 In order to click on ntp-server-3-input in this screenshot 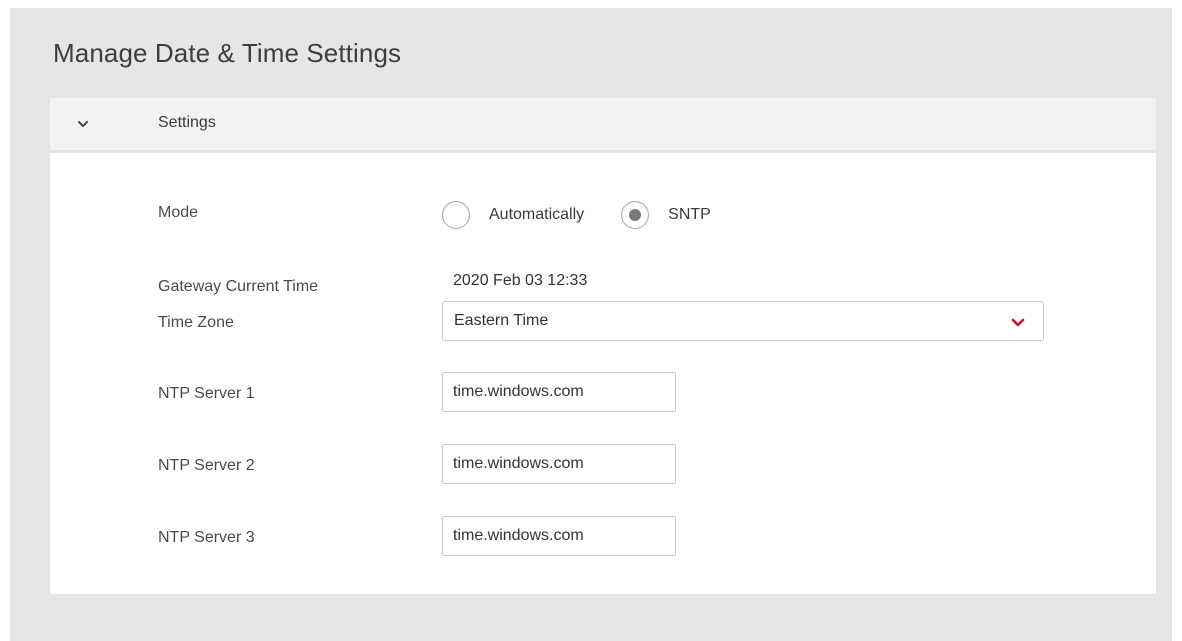, I will do `click(559, 536)`.